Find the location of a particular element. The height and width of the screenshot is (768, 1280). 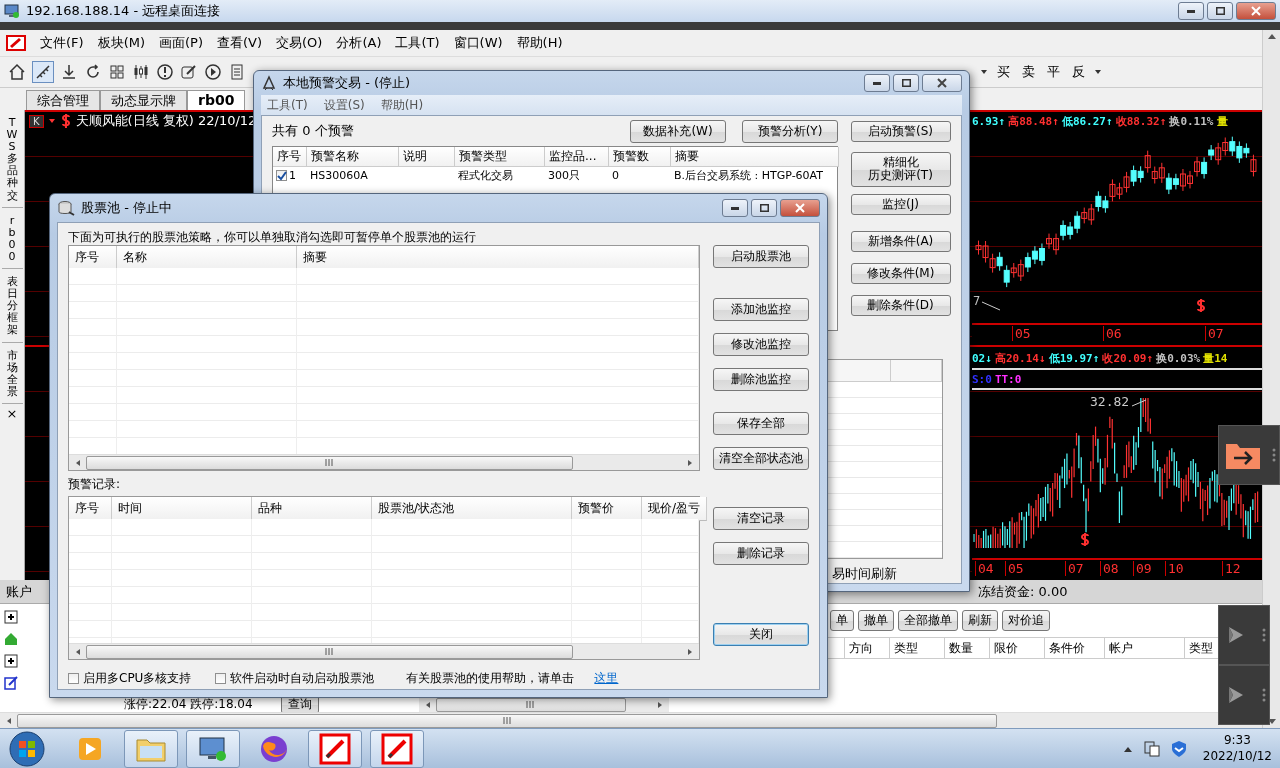

quote-value: 换0.03% is located at coordinates (1178, 358).